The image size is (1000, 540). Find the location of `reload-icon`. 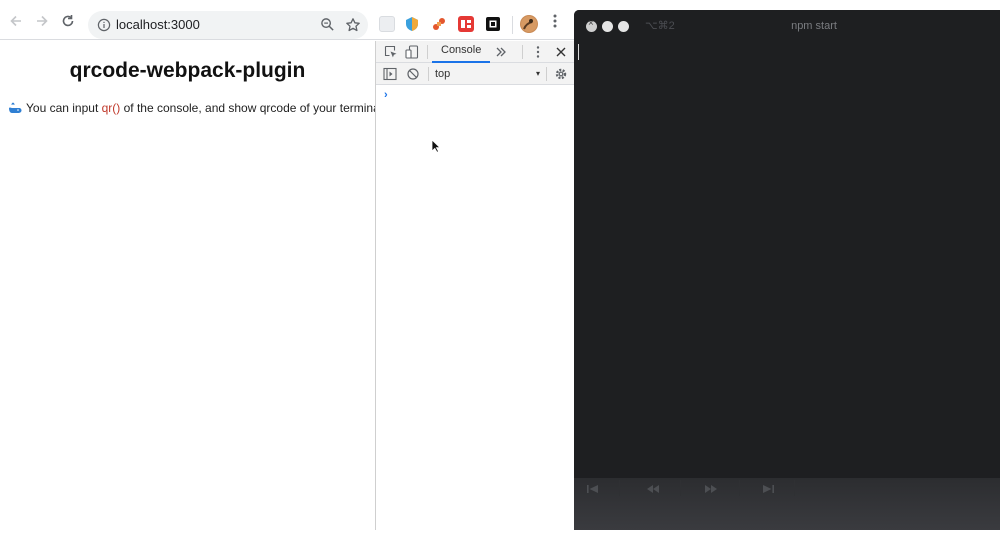

reload-icon is located at coordinates (68, 21).